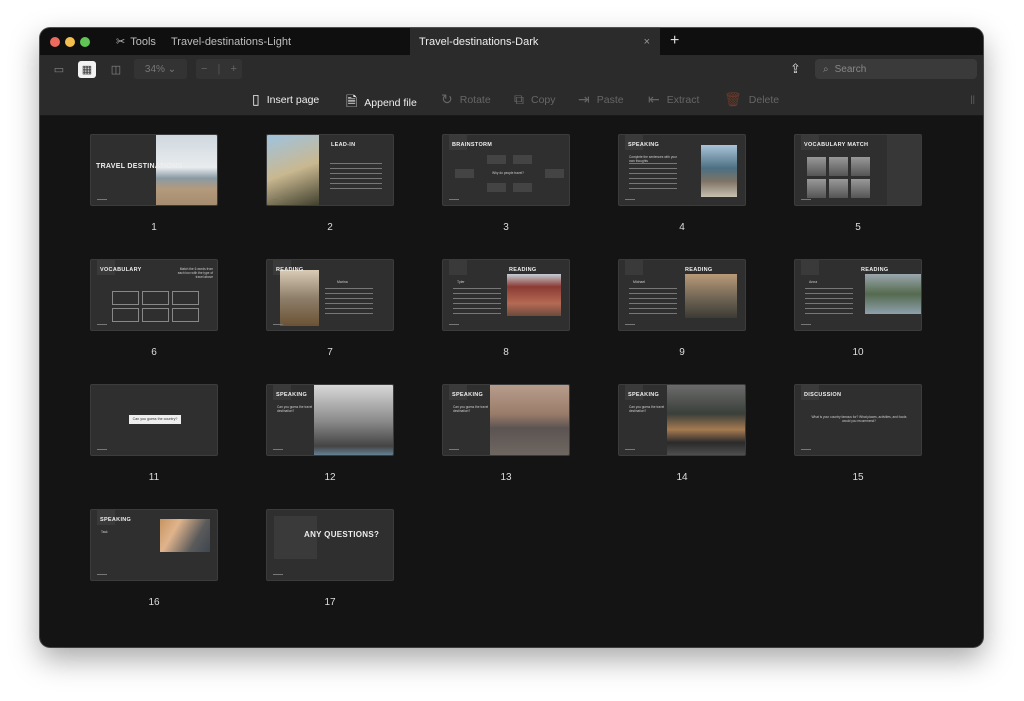 The height and width of the screenshot is (701, 1024). I want to click on action-label: Insert page, so click(293, 99).